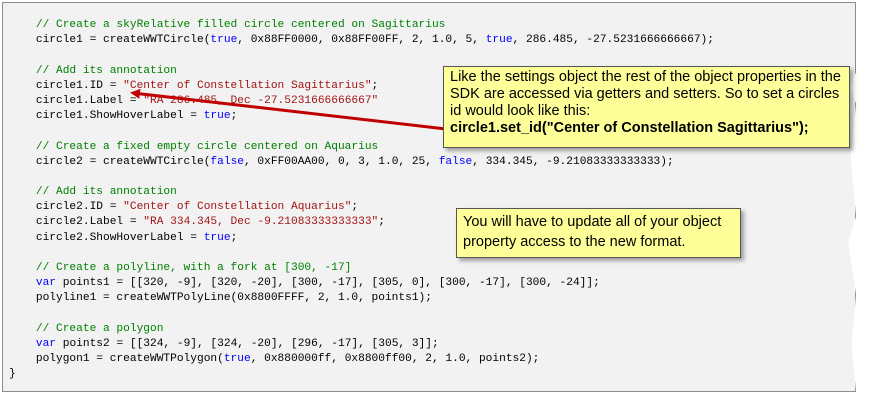 The image size is (871, 410). I want to click on code-text: , 0x88FF0000, 0x88FF00FF, 2, 1.0, 5,, so click(361, 40).